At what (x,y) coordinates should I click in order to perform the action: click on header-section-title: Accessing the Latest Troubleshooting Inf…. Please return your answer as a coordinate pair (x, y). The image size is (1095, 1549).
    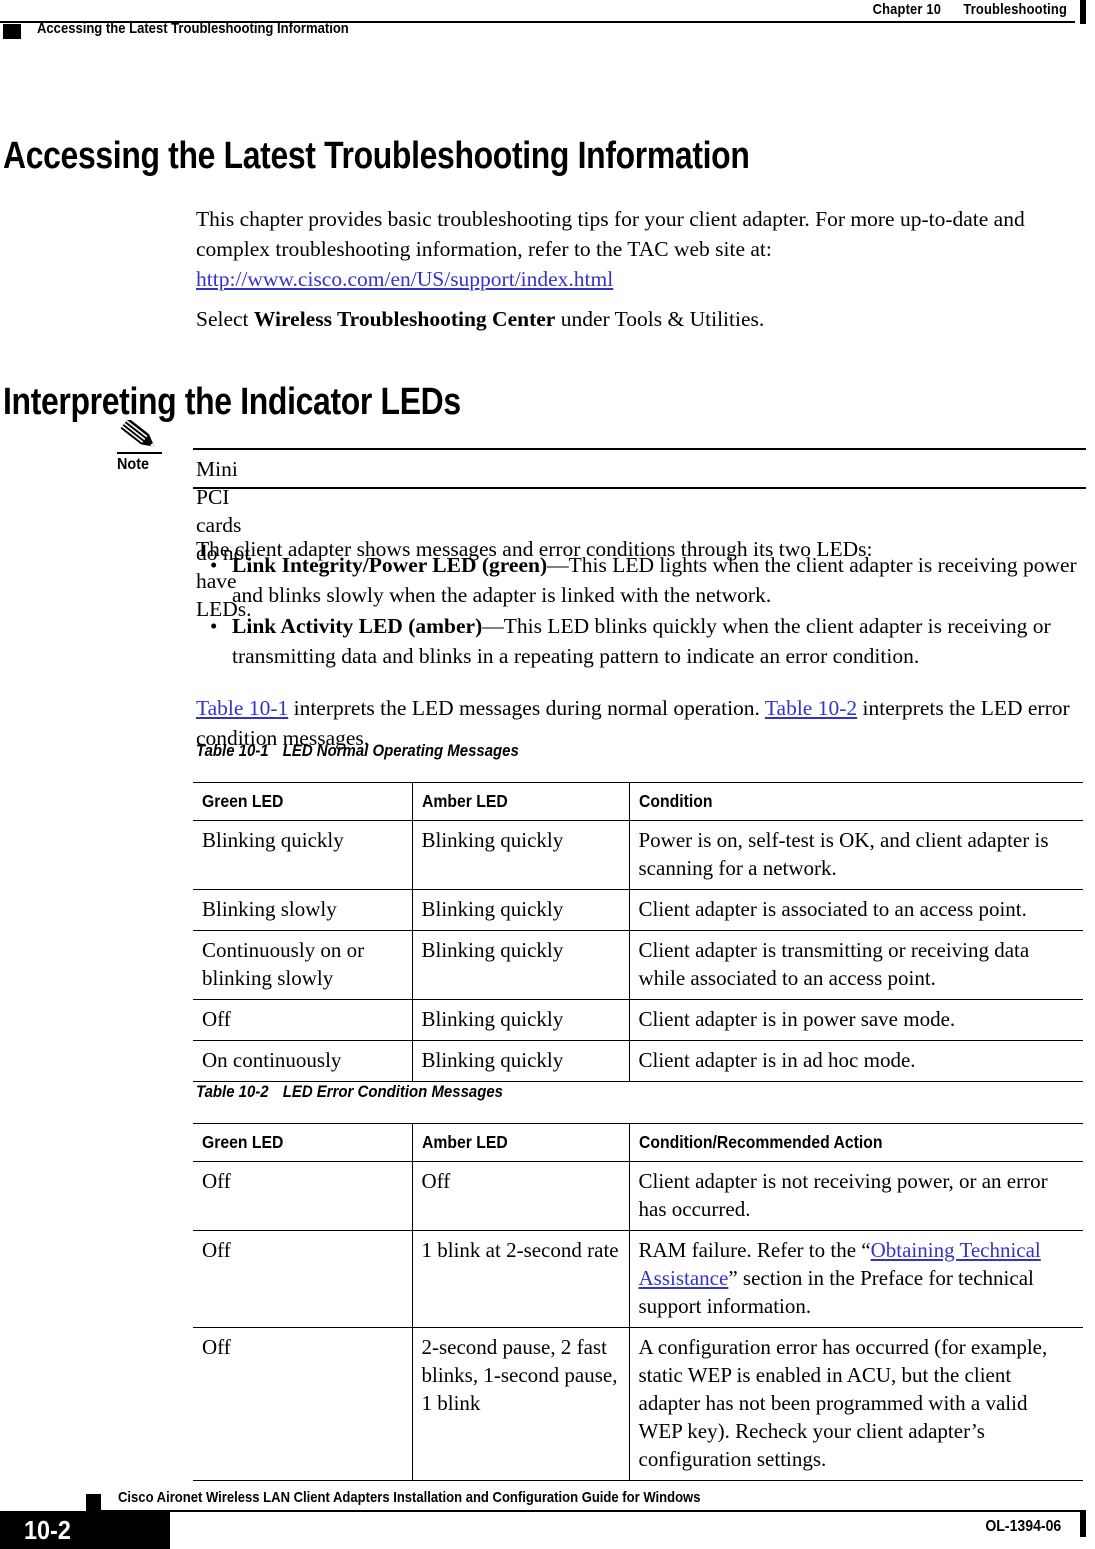
    Looking at the image, I should click on (193, 28).